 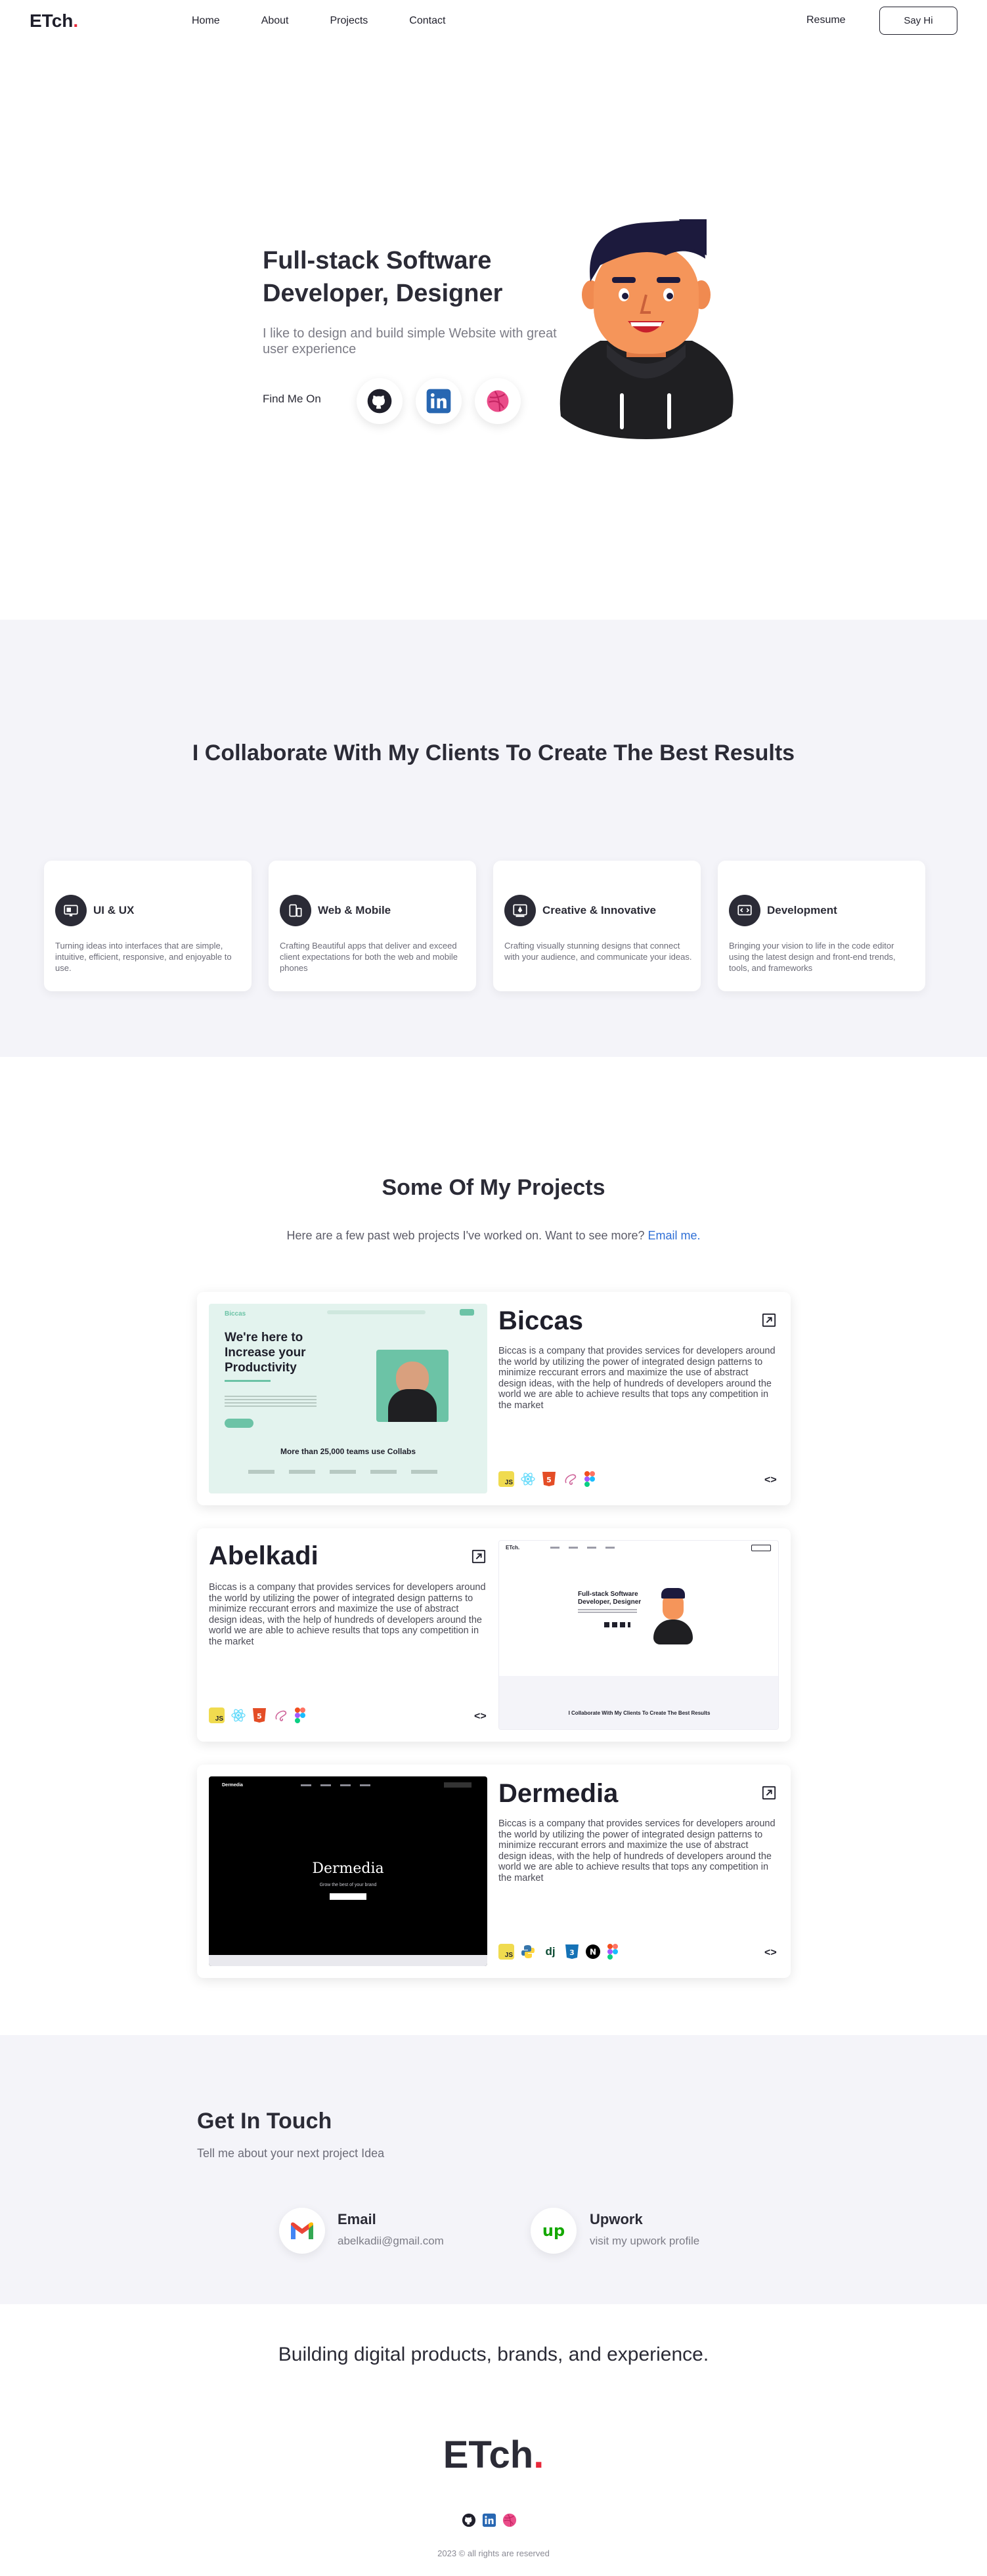 What do you see at coordinates (114, 910) in the screenshot?
I see `service-card-title: UI & UX` at bounding box center [114, 910].